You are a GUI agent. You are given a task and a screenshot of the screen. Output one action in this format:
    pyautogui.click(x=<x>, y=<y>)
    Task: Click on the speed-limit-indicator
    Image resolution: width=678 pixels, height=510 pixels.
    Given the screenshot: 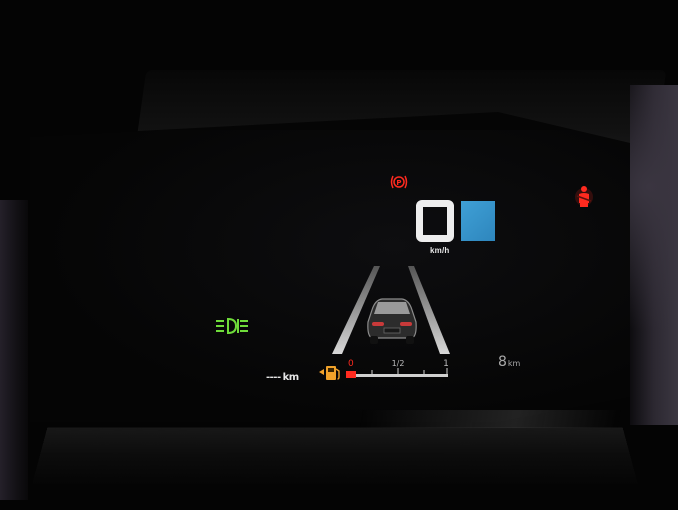 What is the action you would take?
    pyautogui.click(x=478, y=221)
    